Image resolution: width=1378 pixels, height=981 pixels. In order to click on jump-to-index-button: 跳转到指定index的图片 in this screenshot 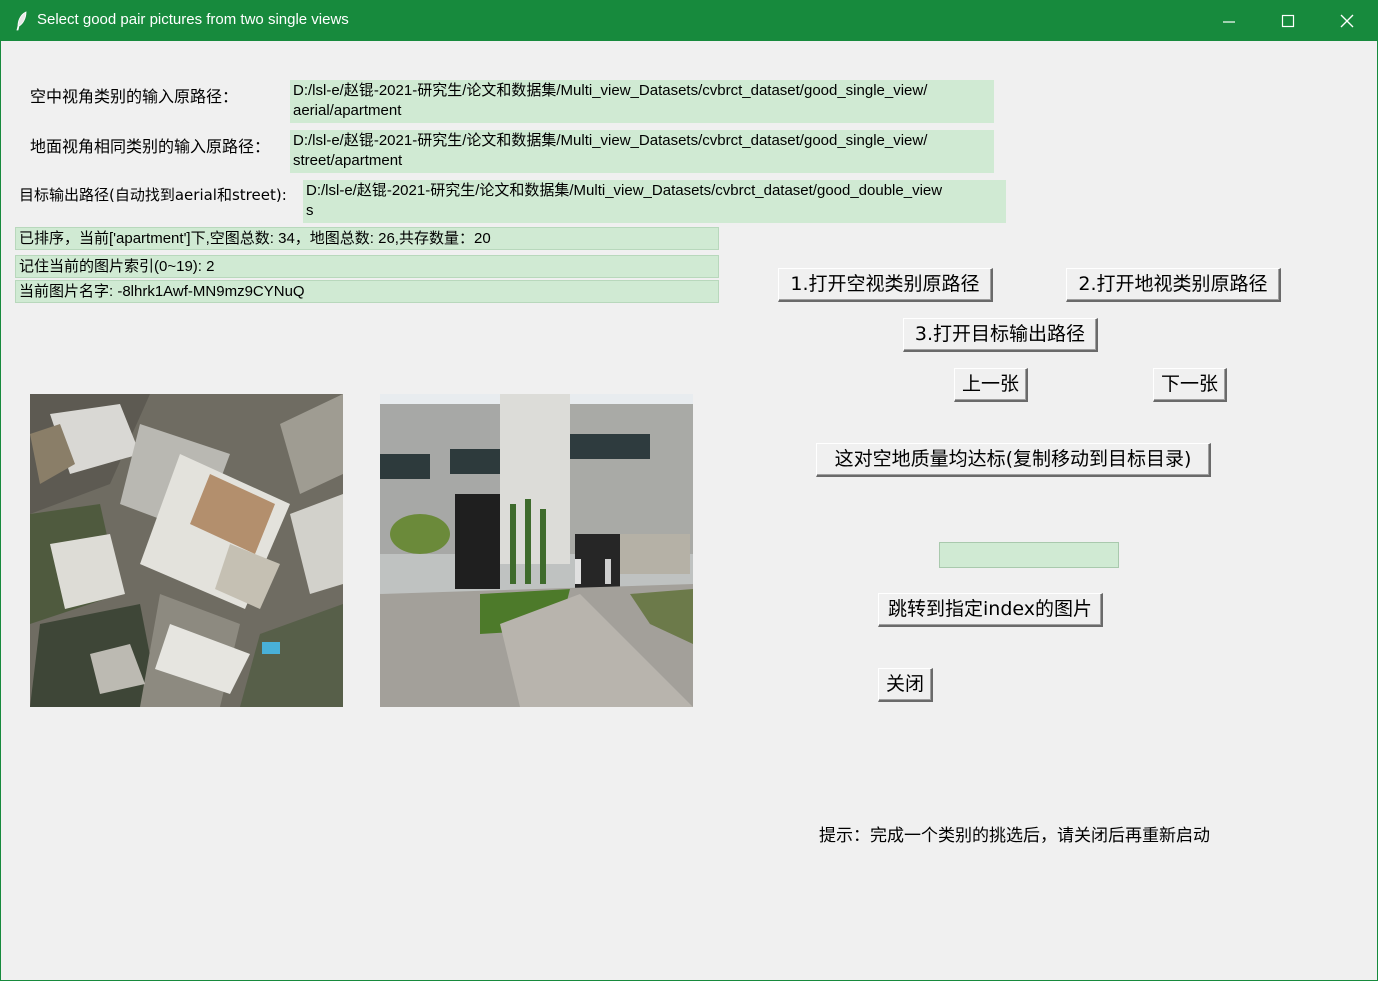, I will do `click(990, 610)`.